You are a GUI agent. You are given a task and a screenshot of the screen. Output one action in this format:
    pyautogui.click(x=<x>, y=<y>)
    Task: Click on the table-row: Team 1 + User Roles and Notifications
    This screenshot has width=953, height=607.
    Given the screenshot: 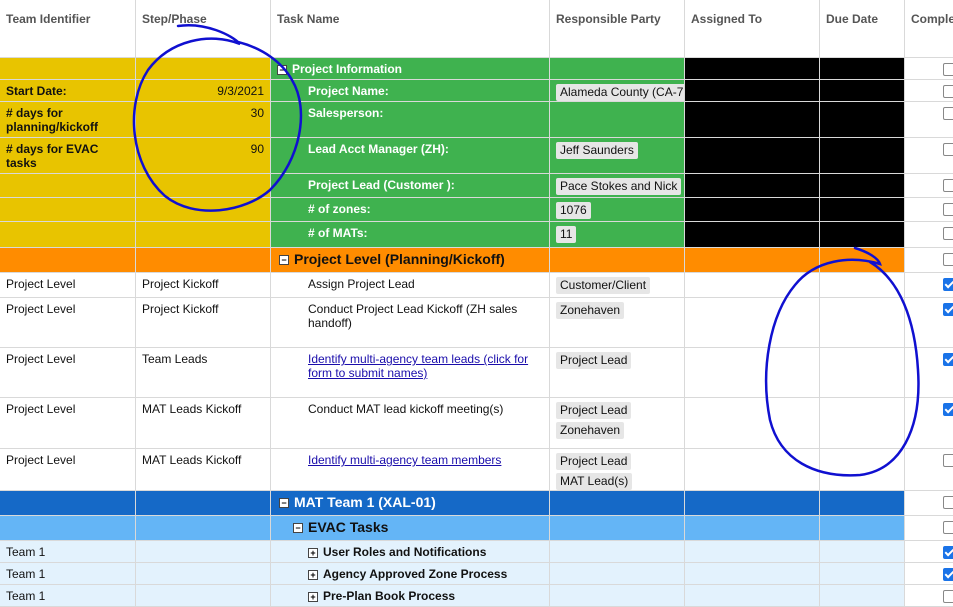 What is the action you would take?
    pyautogui.click(x=476, y=552)
    